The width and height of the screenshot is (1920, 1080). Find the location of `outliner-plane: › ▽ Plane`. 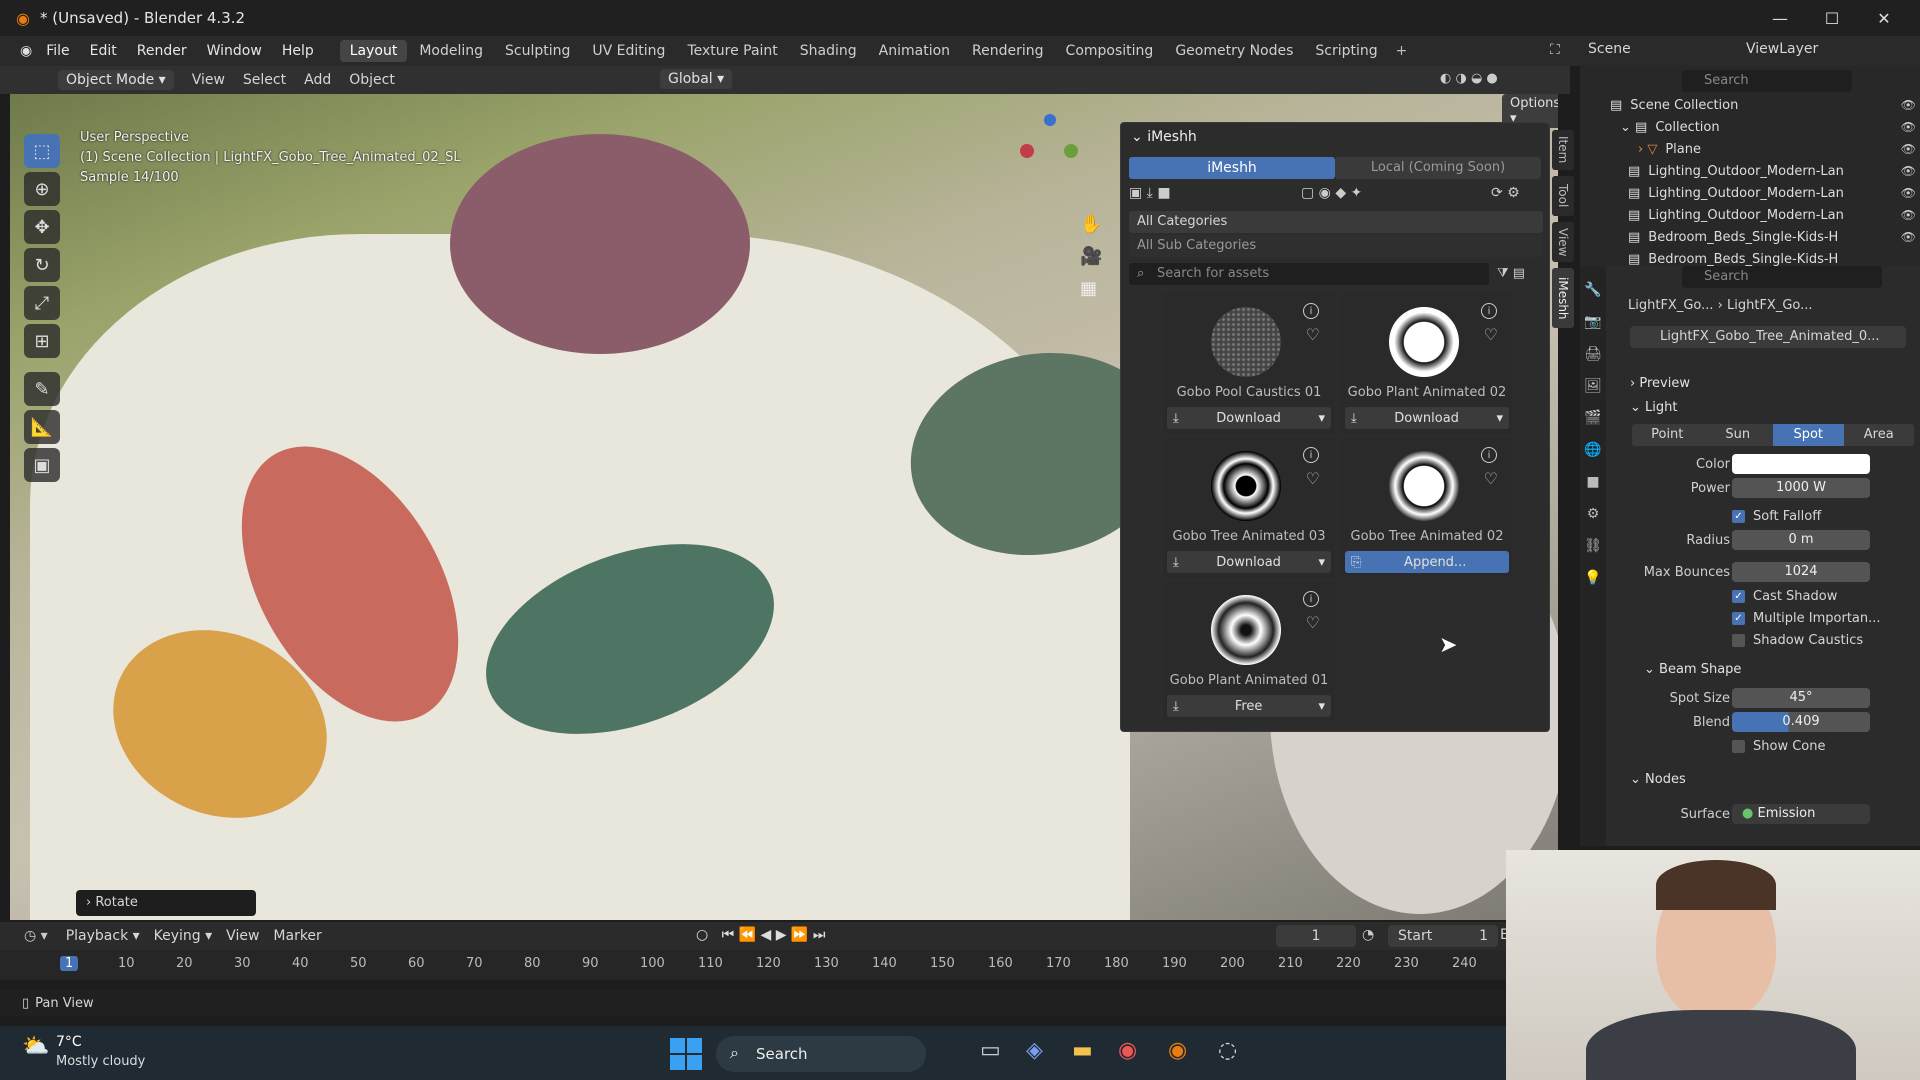

outliner-plane: › ▽ Plane is located at coordinates (1750, 149).